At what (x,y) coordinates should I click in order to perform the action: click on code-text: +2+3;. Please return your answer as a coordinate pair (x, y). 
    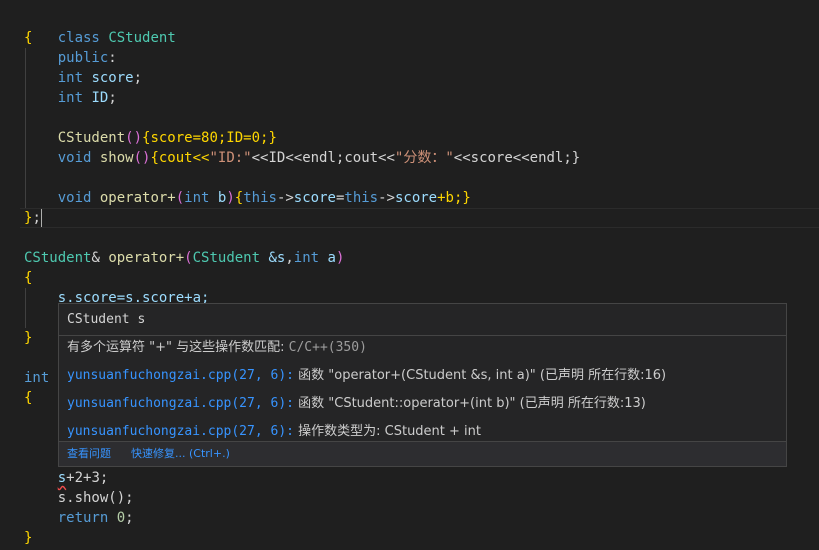
    Looking at the image, I should click on (87, 478).